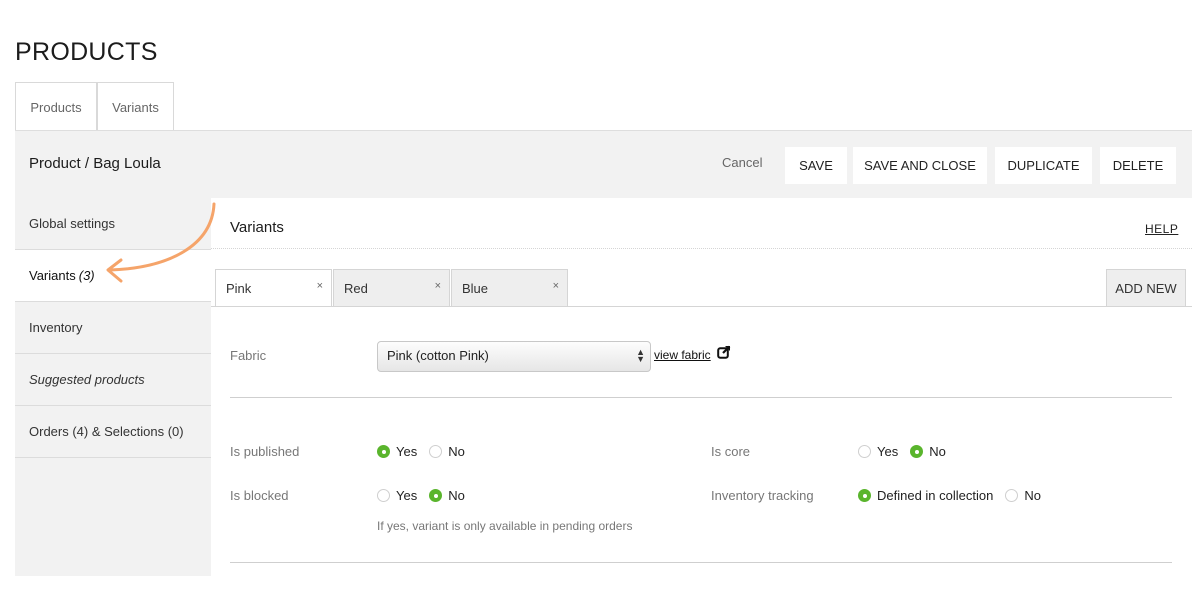  I want to click on tab-products: Products, so click(56, 106).